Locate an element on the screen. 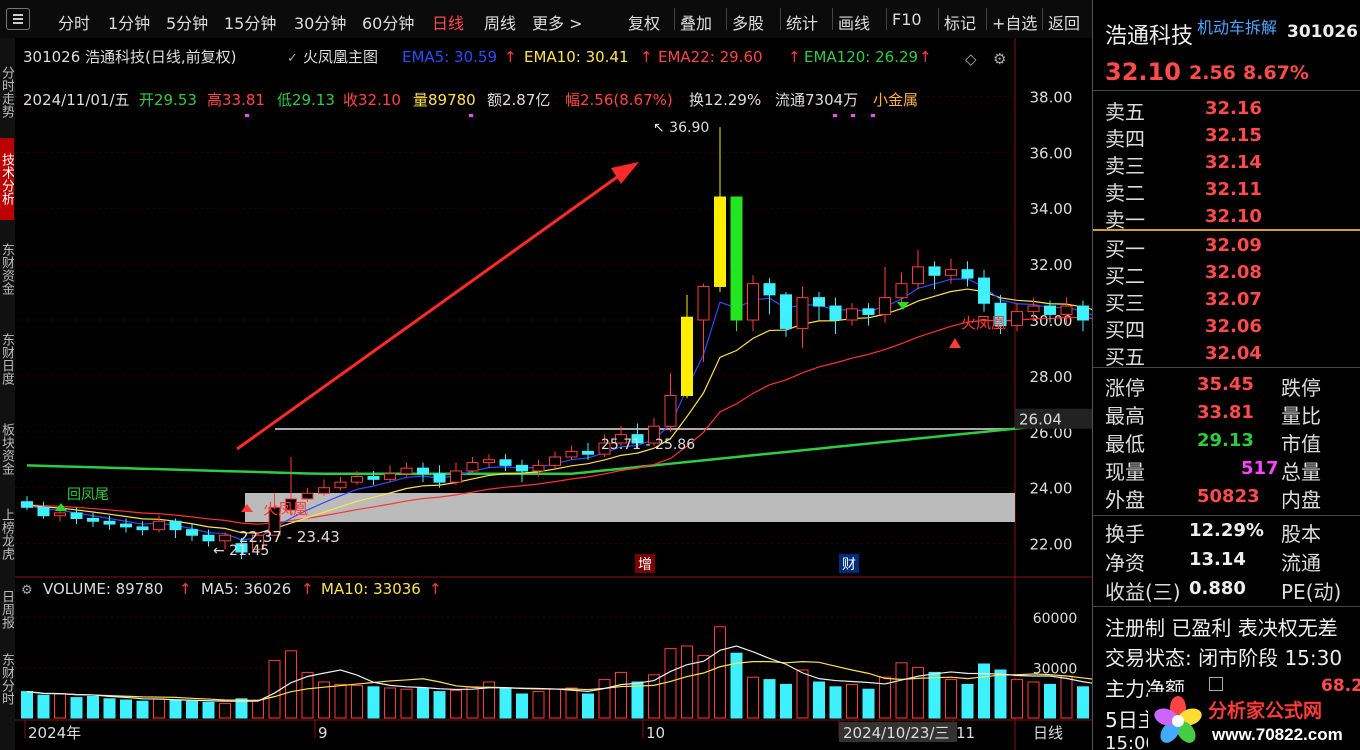 The image size is (1360, 750). ask-level-label: 卖二 is located at coordinates (1125, 193).